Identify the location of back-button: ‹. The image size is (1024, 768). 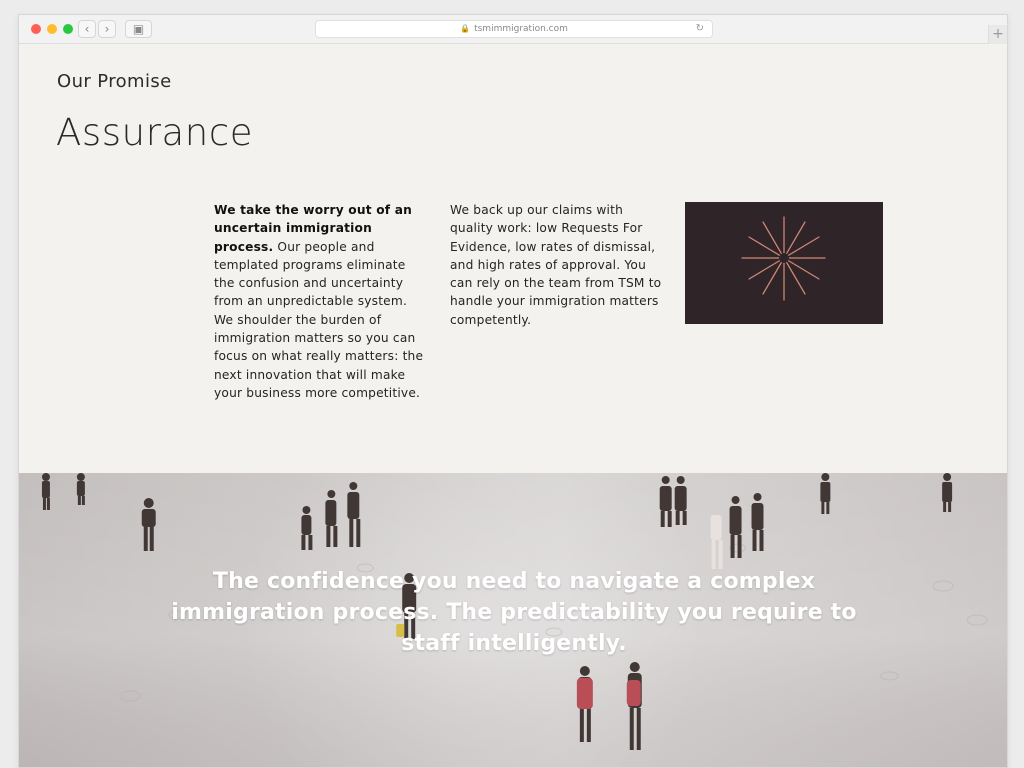
(87, 29).